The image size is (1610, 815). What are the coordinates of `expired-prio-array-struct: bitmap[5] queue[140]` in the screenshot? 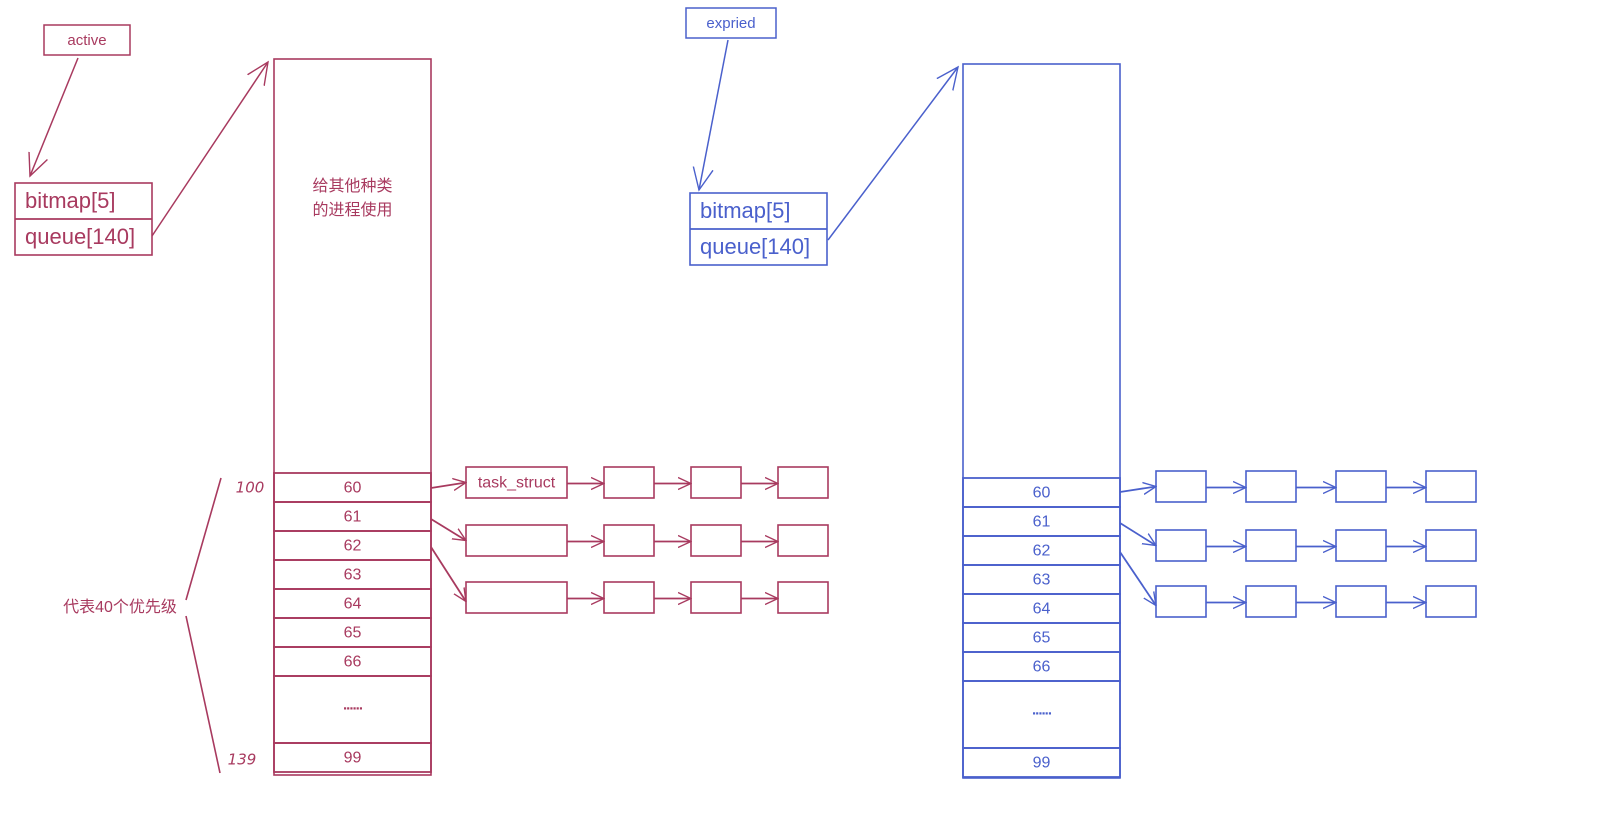 It's located at (758, 229).